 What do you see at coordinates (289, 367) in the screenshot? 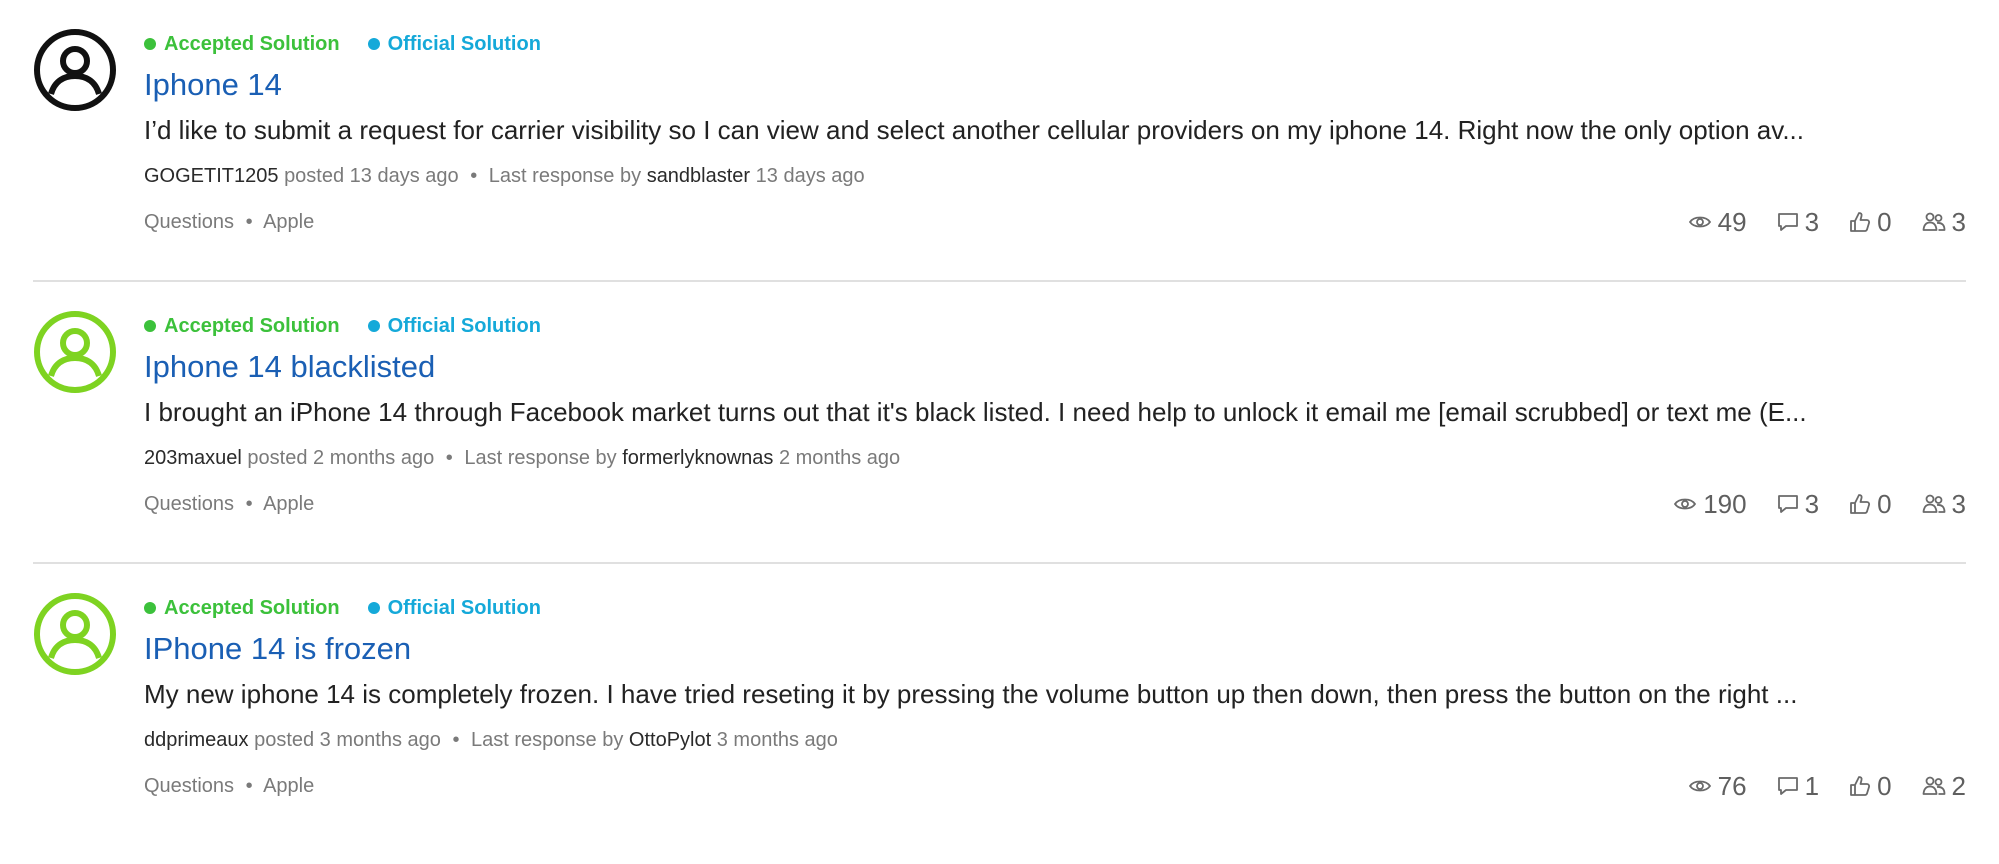
I see `thread-title-link: Iphone 14 blacklisted` at bounding box center [289, 367].